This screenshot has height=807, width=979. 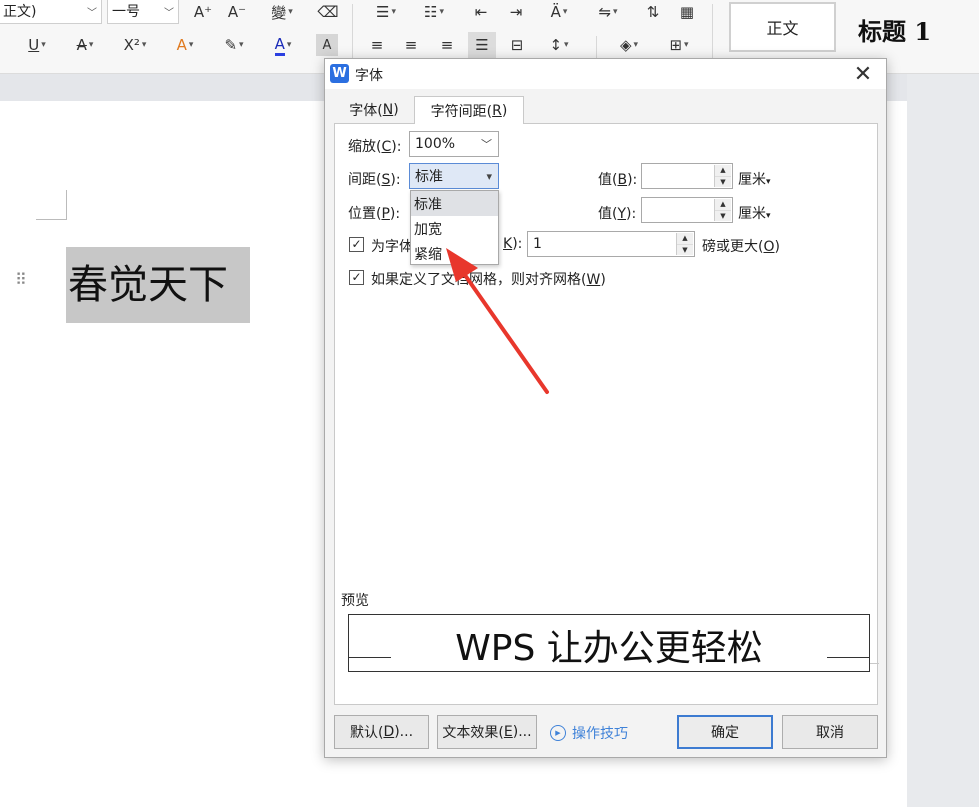 I want to click on kerning-spinner: ▲ ▼, so click(x=684, y=244).